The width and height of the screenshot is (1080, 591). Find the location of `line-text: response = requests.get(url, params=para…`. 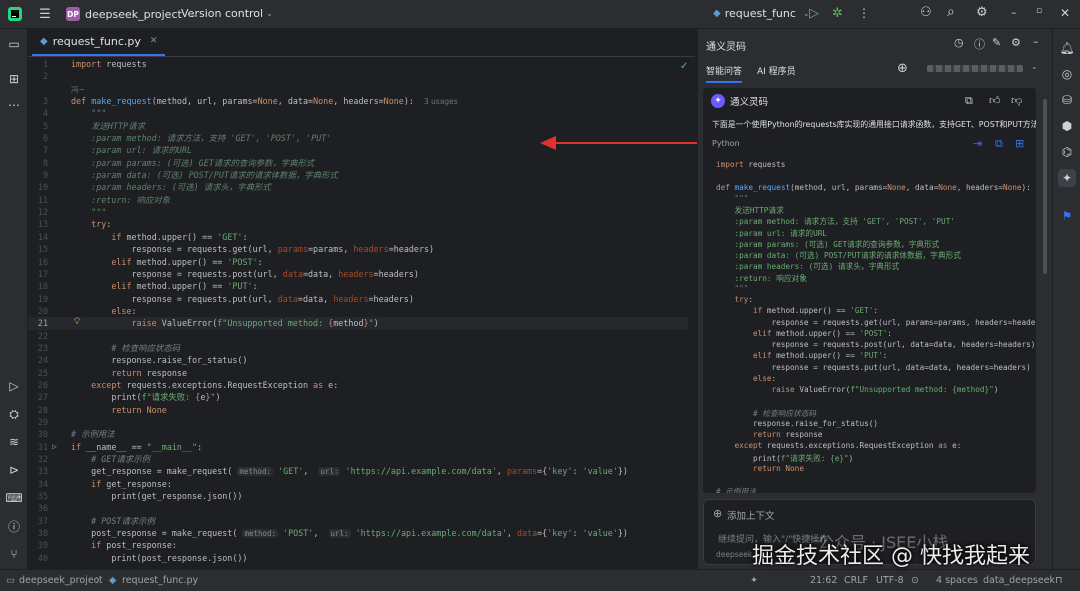

line-text: response = requests.get(url, params=para… is located at coordinates (253, 249).